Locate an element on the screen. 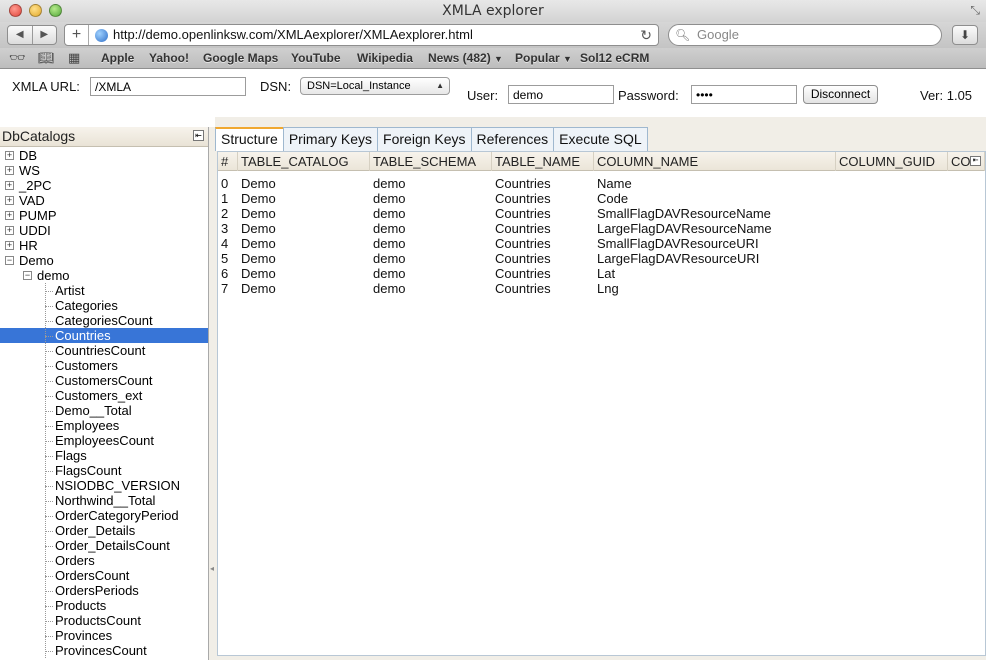  column-header: CO is located at coordinates (966, 161).